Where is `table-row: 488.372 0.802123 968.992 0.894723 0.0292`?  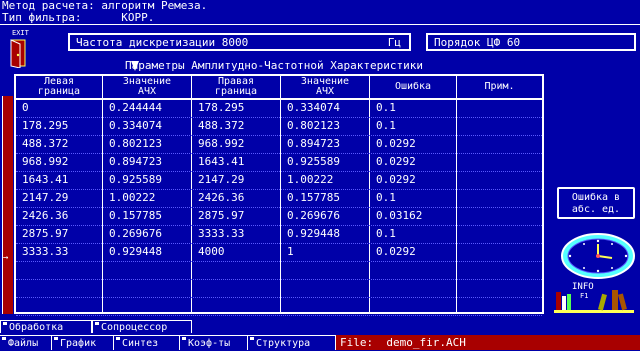 table-row: 488.372 0.802123 968.992 0.894723 0.0292 is located at coordinates (279, 145).